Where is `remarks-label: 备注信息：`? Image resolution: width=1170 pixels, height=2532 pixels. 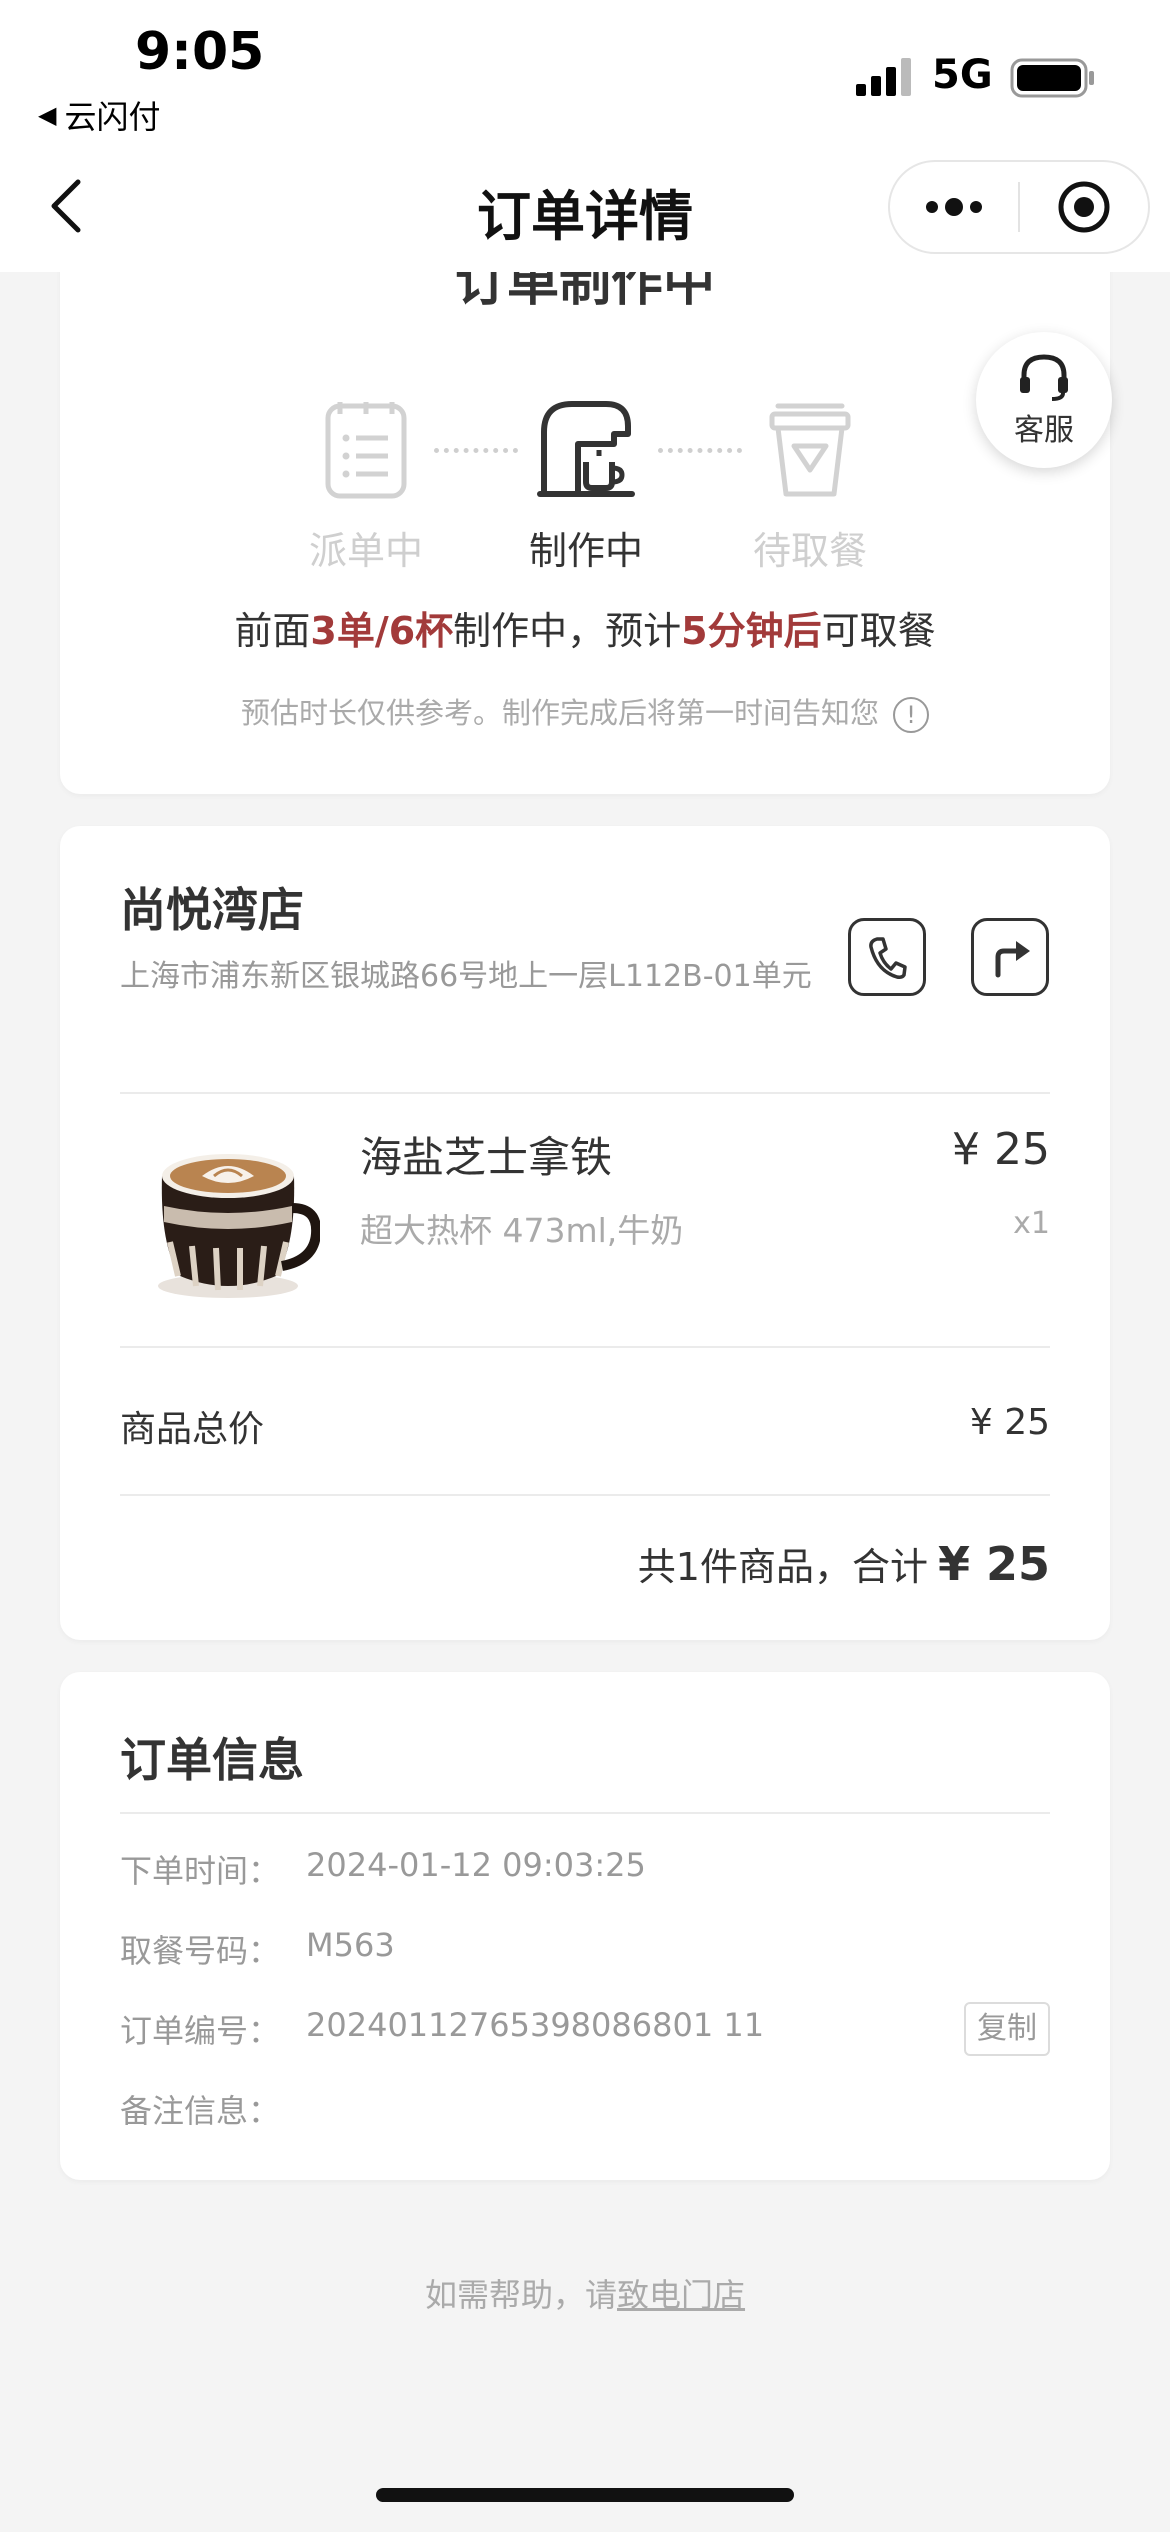 remarks-label: 备注信息： is located at coordinates (200, 2111).